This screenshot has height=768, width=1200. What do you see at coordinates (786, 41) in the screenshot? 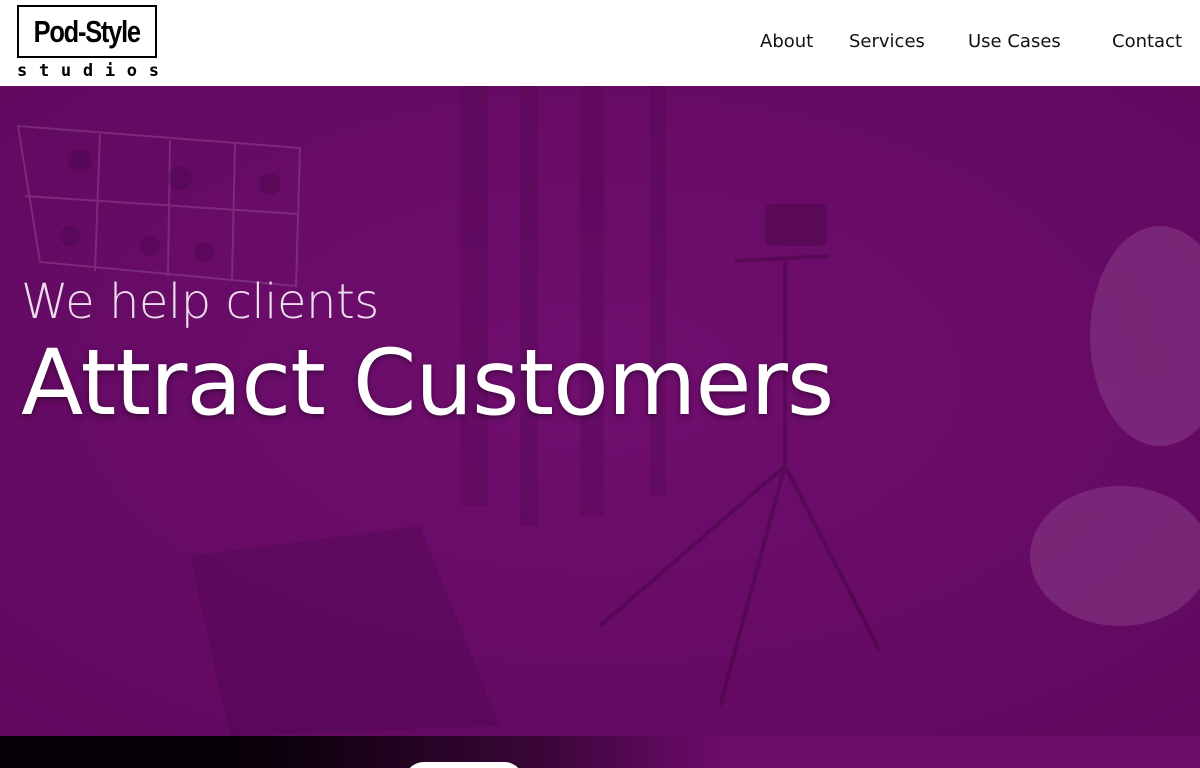
I see `nav-about: About` at bounding box center [786, 41].